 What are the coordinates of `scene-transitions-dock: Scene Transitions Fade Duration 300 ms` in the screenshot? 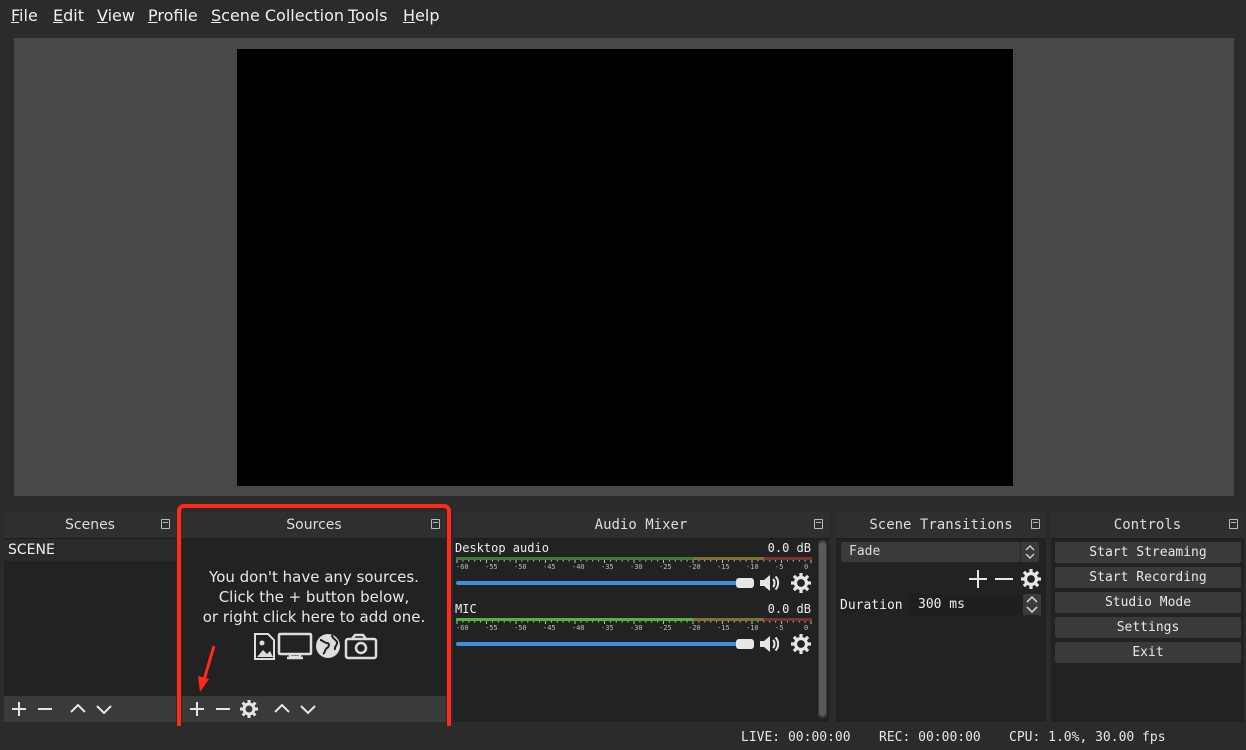 It's located at (941, 617).